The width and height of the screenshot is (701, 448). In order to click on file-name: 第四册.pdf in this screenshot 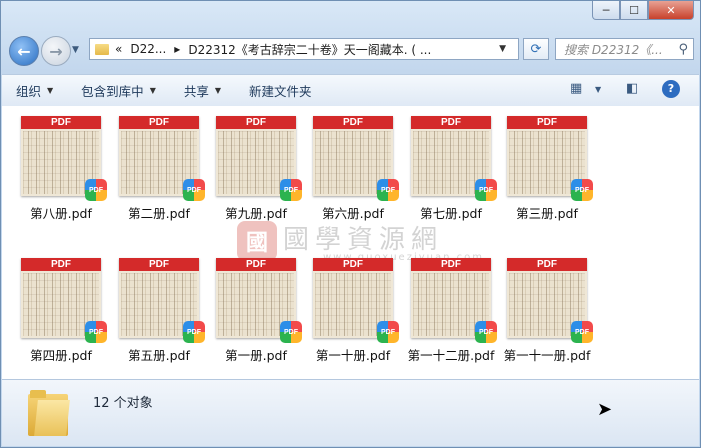, I will do `click(61, 355)`.